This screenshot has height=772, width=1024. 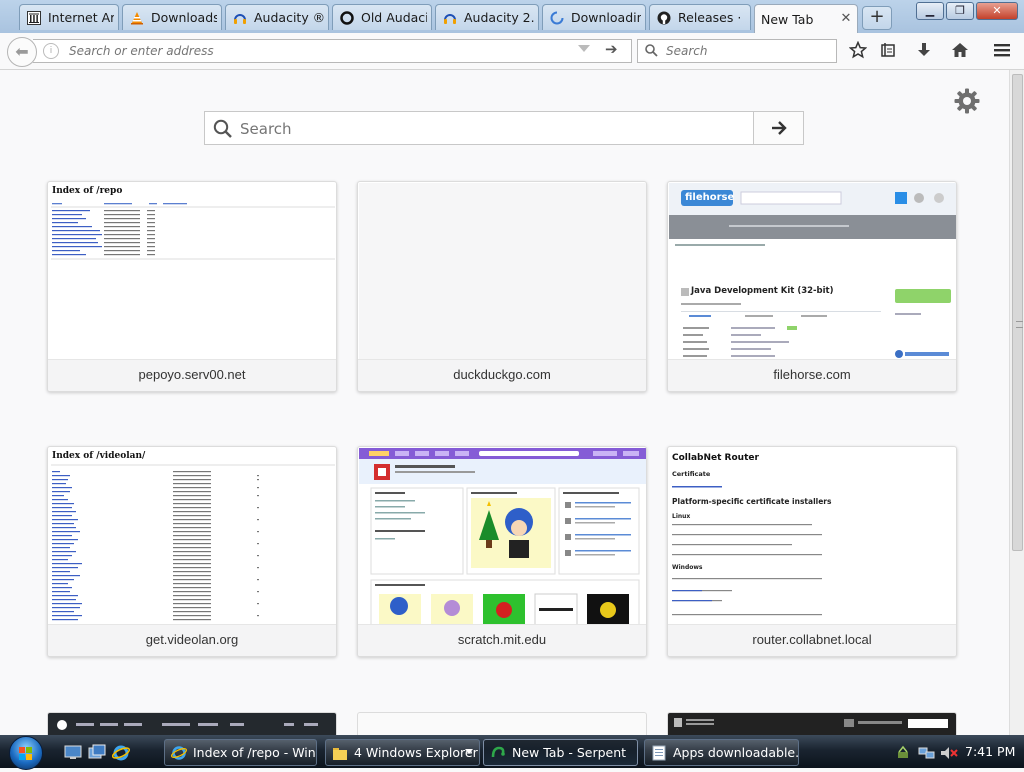 I want to click on bookmark-star-icon, so click(x=858, y=50).